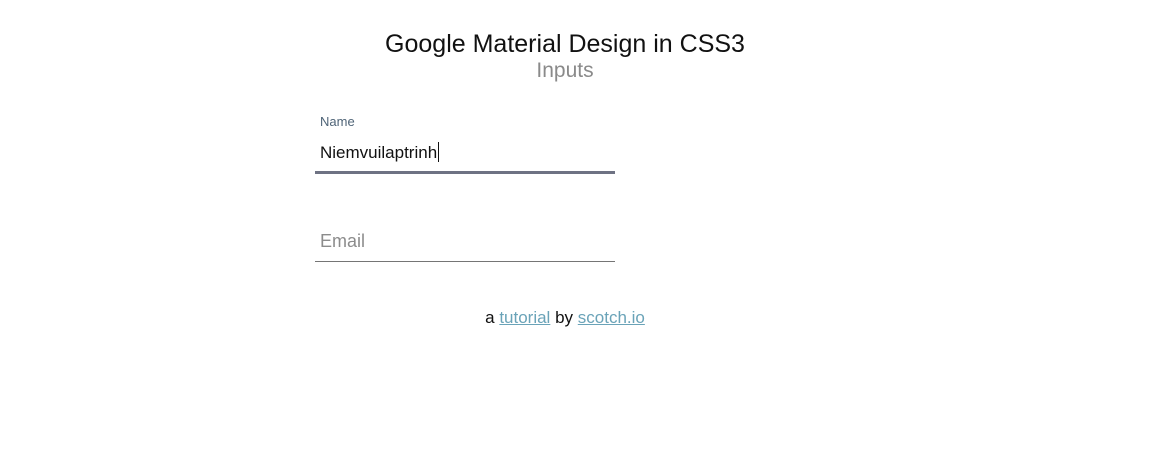 The height and width of the screenshot is (475, 1160). What do you see at coordinates (343, 241) in the screenshot?
I see `email-field-label: Email` at bounding box center [343, 241].